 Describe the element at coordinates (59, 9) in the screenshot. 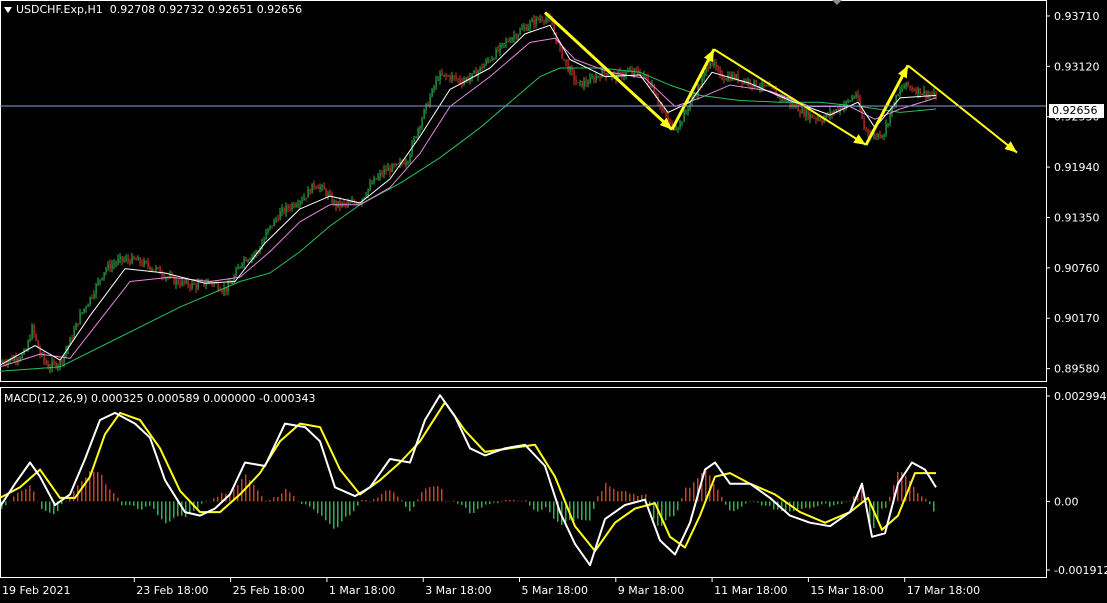

I see `symbol-label: USDCHF.Exp,H1` at that location.